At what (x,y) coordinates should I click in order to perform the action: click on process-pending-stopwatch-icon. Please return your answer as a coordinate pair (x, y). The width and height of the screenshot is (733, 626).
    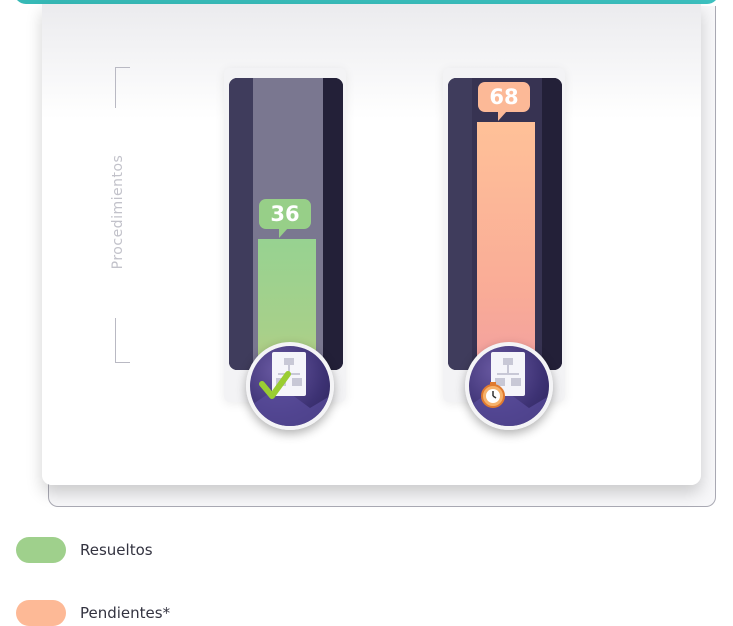
    Looking at the image, I should click on (509, 386).